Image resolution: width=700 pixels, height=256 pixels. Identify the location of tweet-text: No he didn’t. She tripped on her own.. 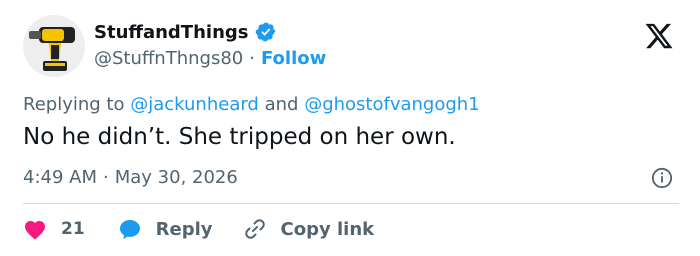
(239, 137).